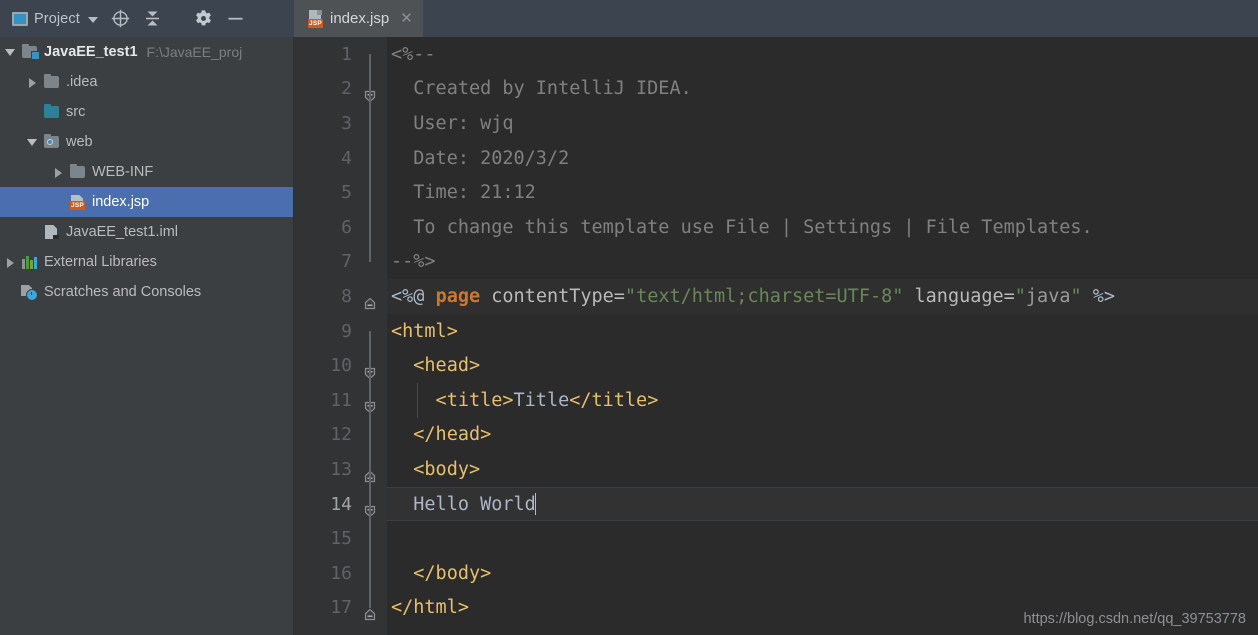  What do you see at coordinates (341, 573) in the screenshot?
I see `line-number: 16` at bounding box center [341, 573].